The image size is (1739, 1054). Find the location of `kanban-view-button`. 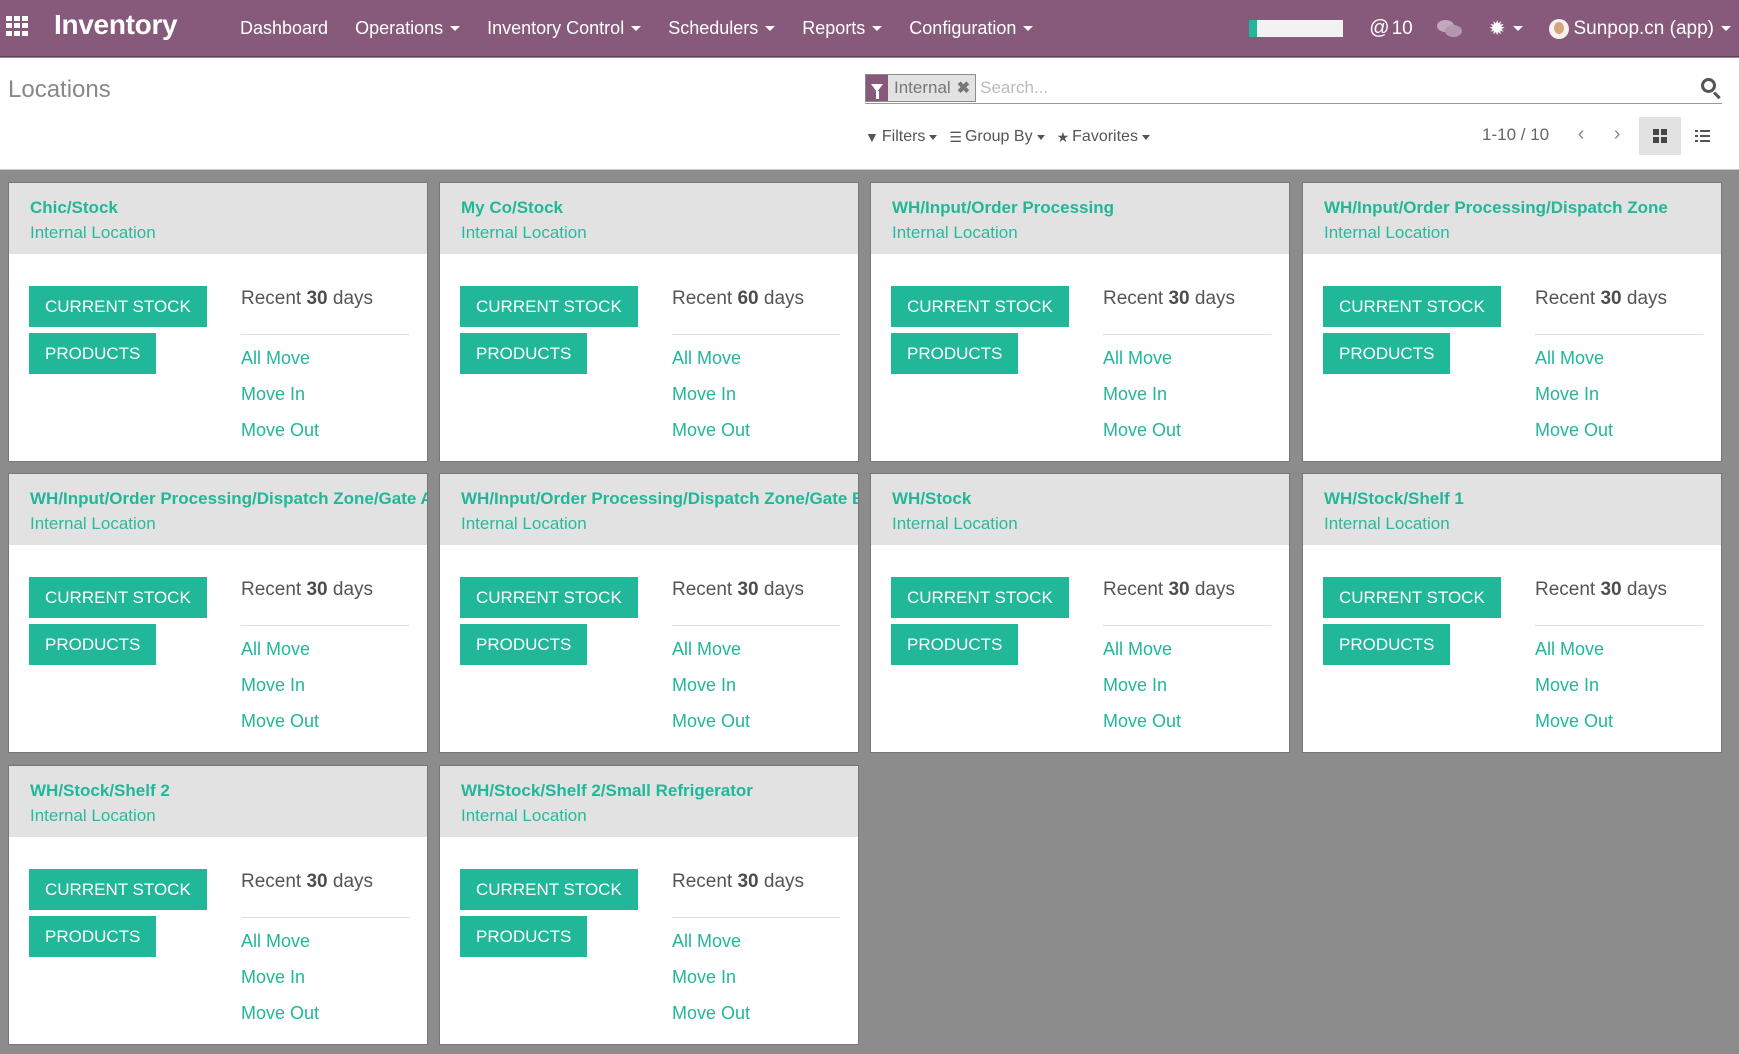

kanban-view-button is located at coordinates (1660, 136).